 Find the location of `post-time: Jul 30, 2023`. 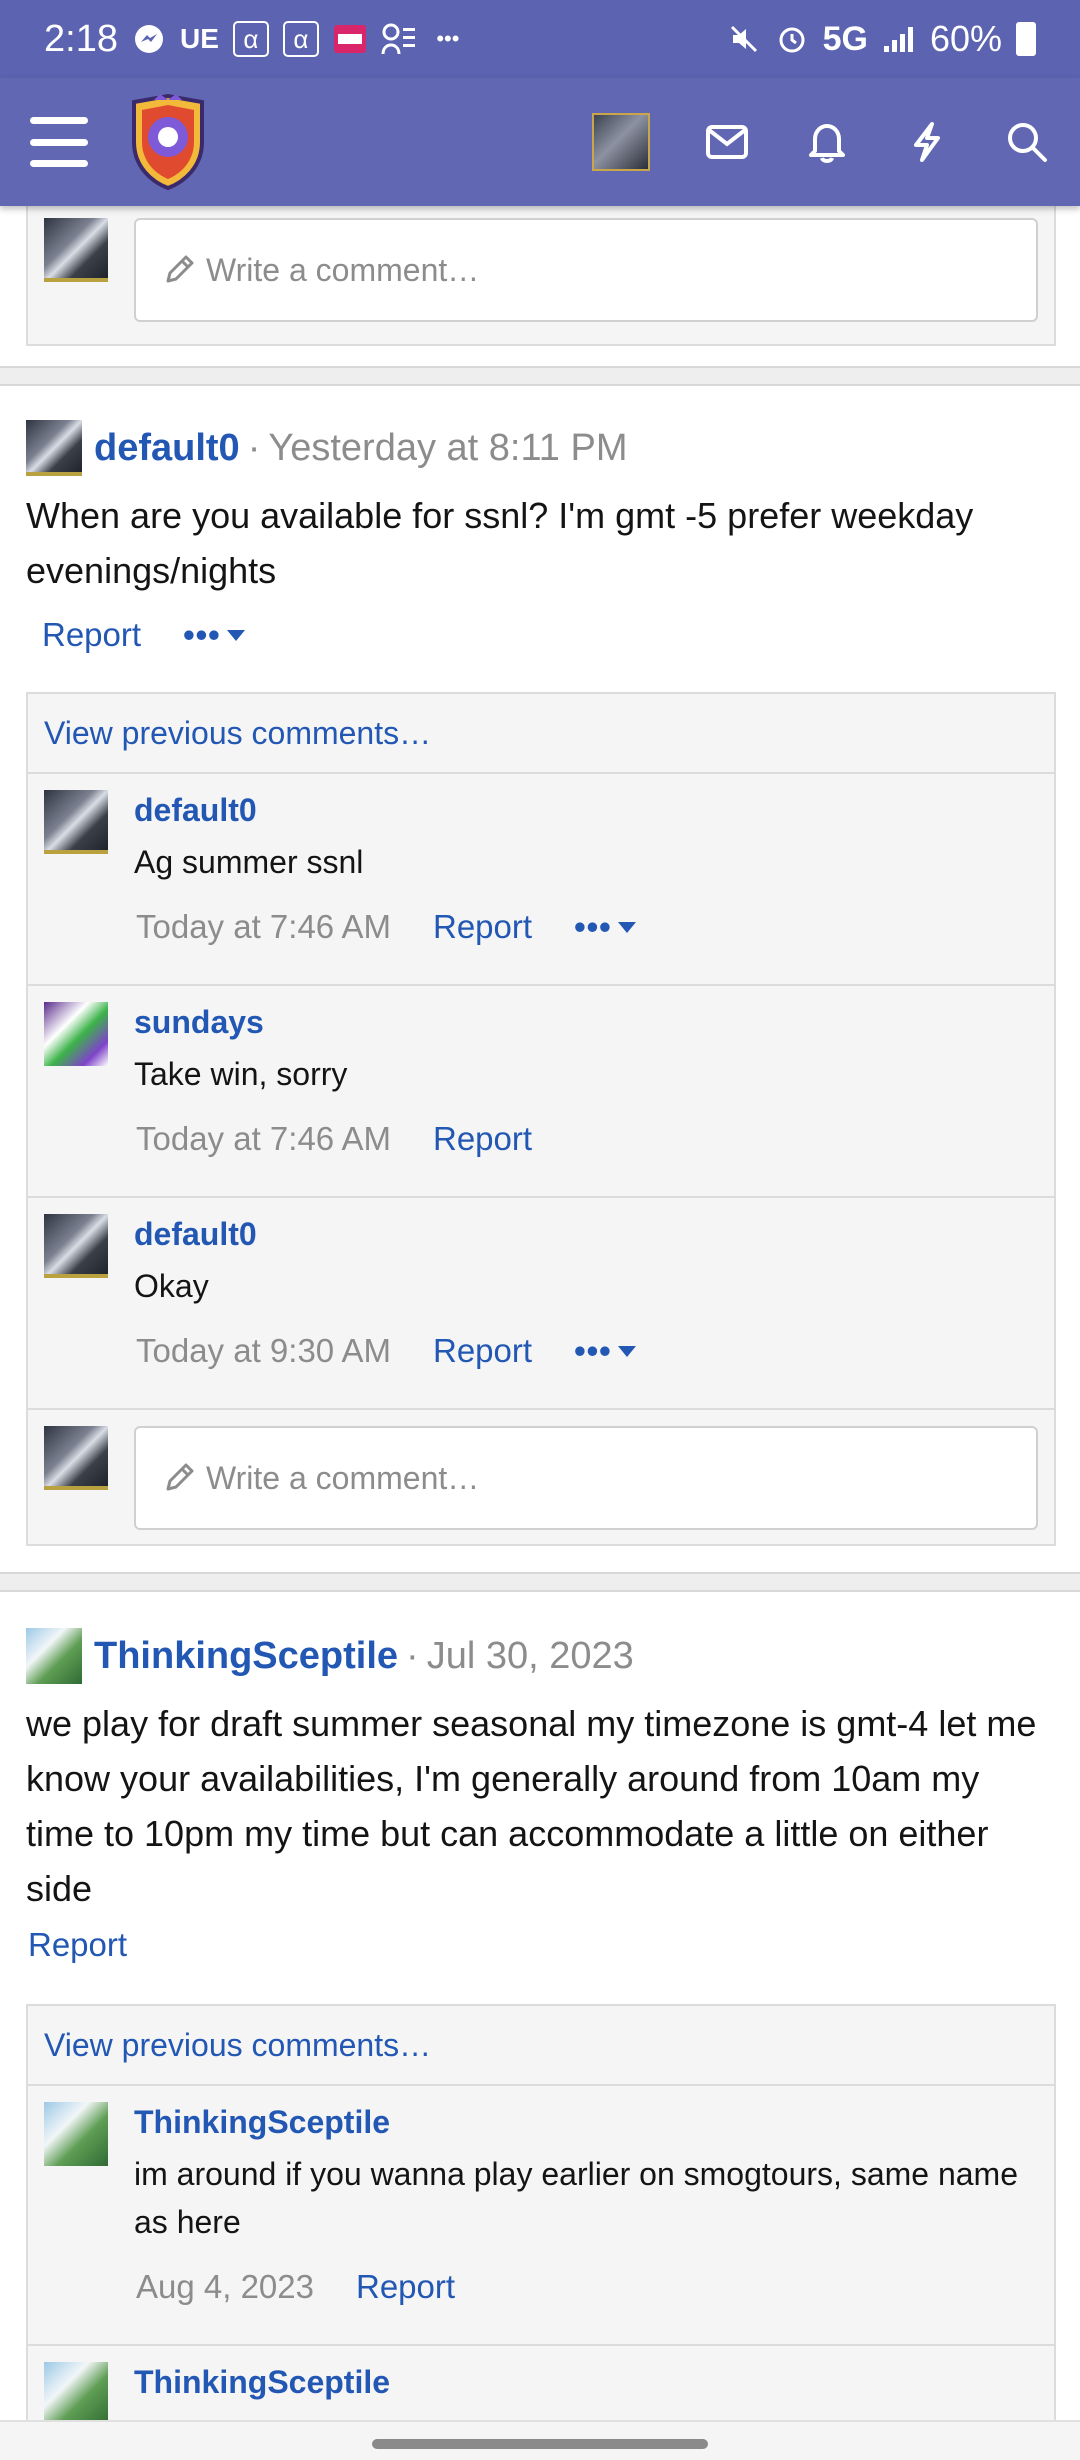

post-time: Jul 30, 2023 is located at coordinates (530, 1656).